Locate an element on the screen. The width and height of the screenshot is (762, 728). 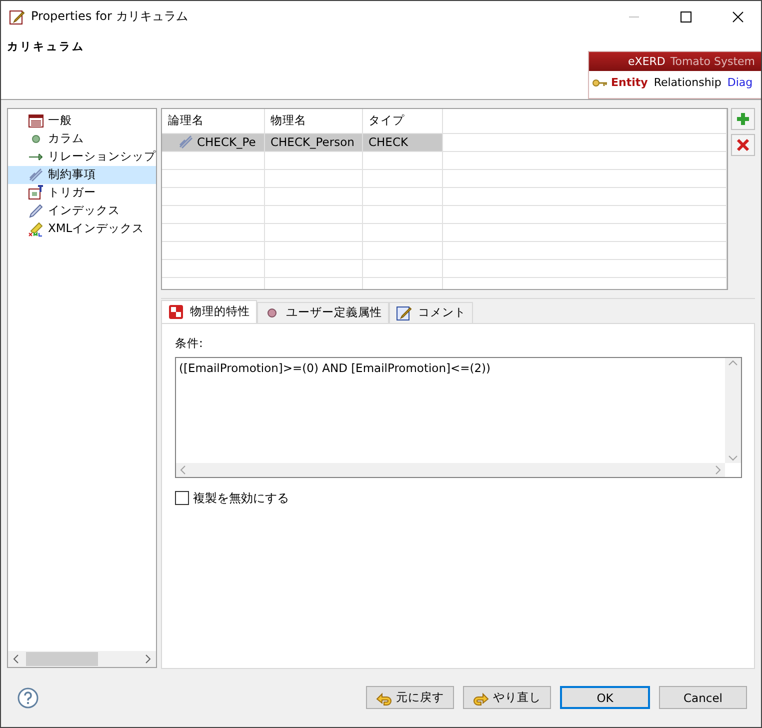
page-title: カリキュラム is located at coordinates (45, 47).